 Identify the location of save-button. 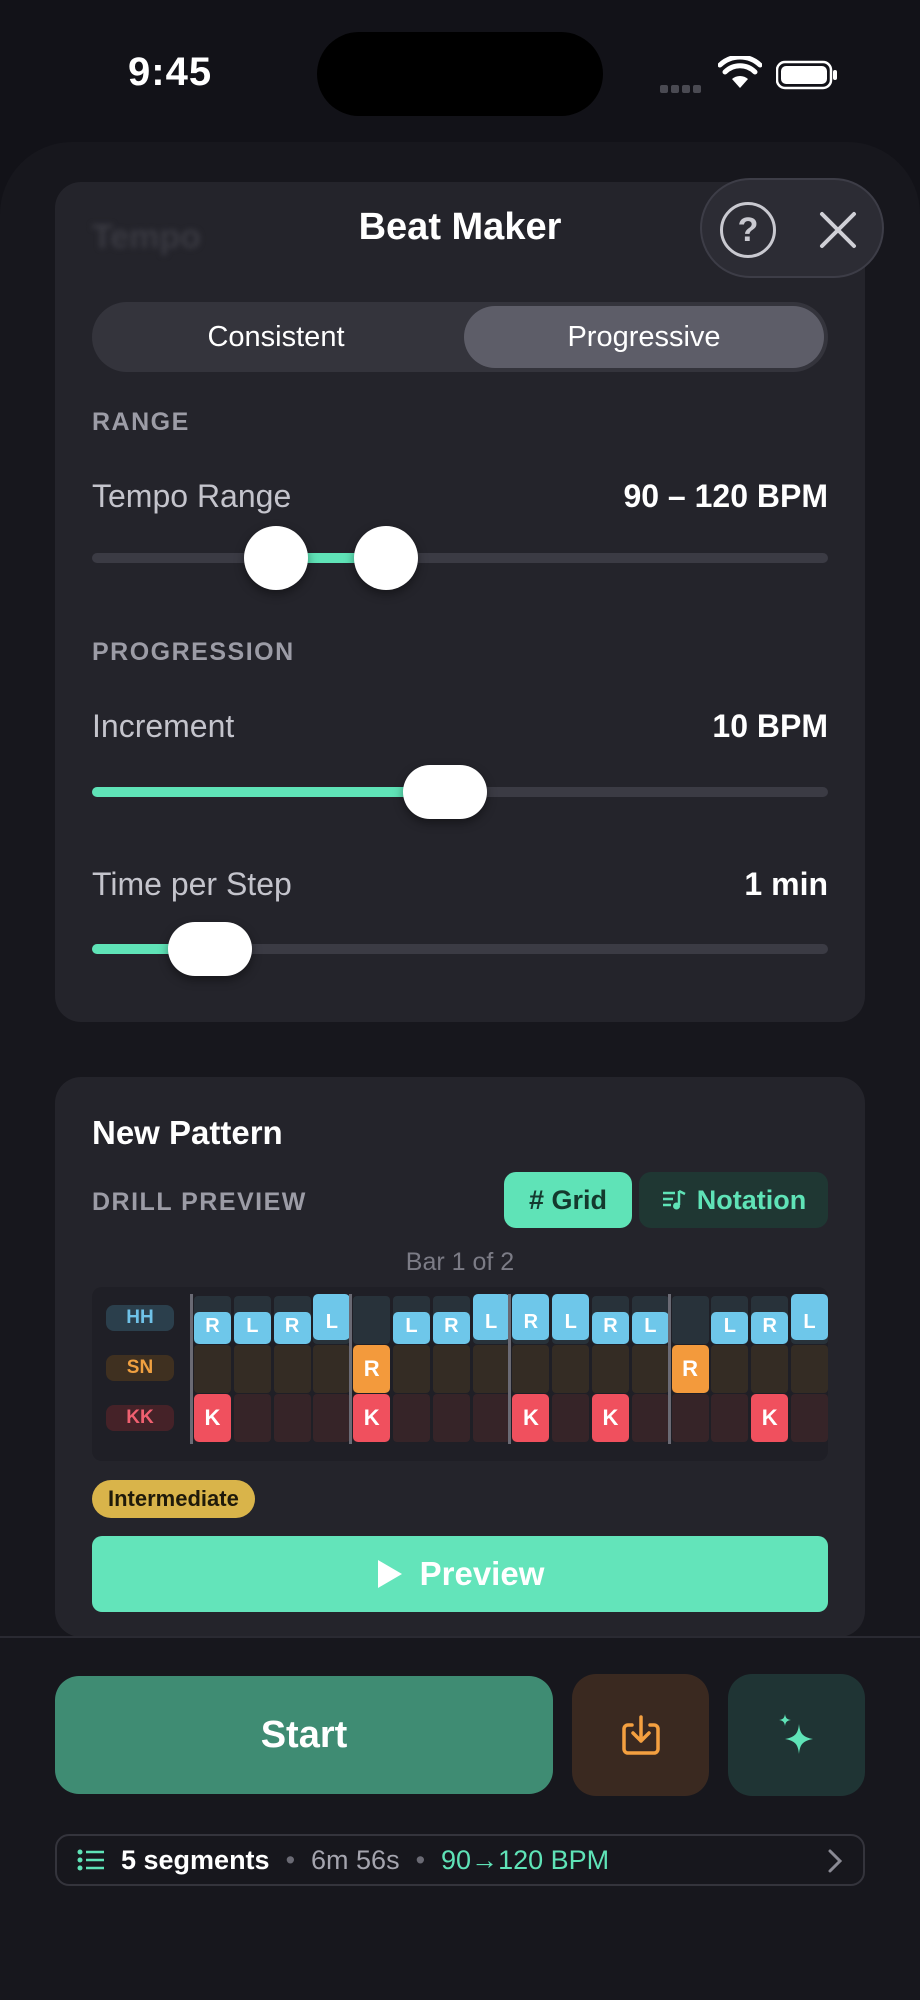
(640, 1735).